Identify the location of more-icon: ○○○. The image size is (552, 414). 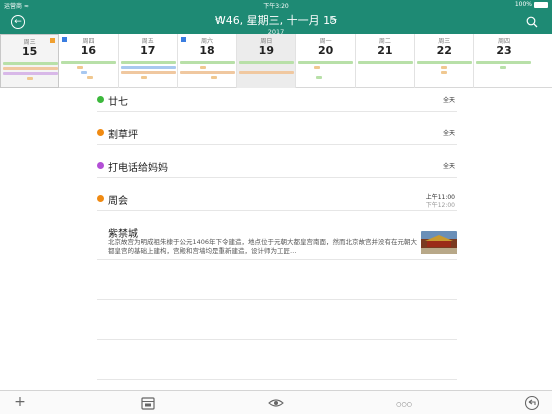
(404, 406).